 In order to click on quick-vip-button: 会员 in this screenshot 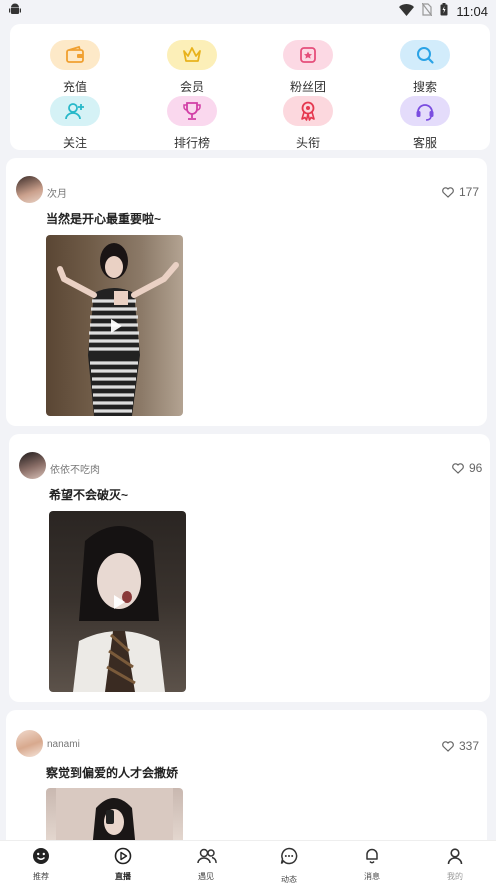, I will do `click(192, 62)`.